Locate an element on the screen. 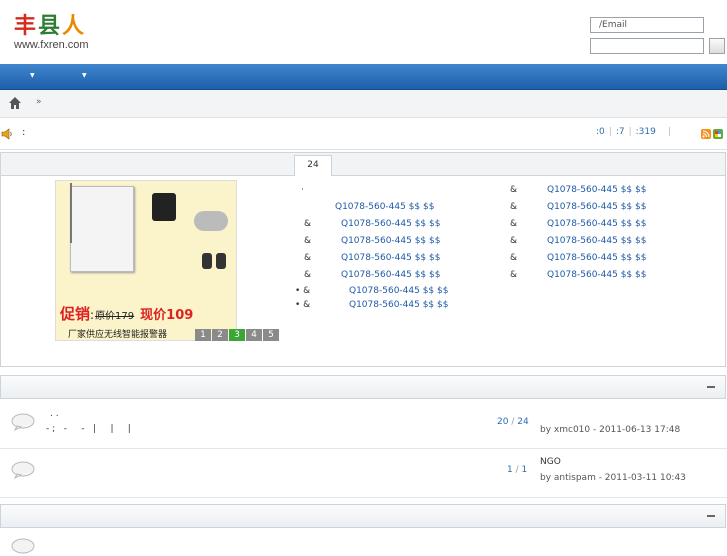  home-icon is located at coordinates (15, 103).